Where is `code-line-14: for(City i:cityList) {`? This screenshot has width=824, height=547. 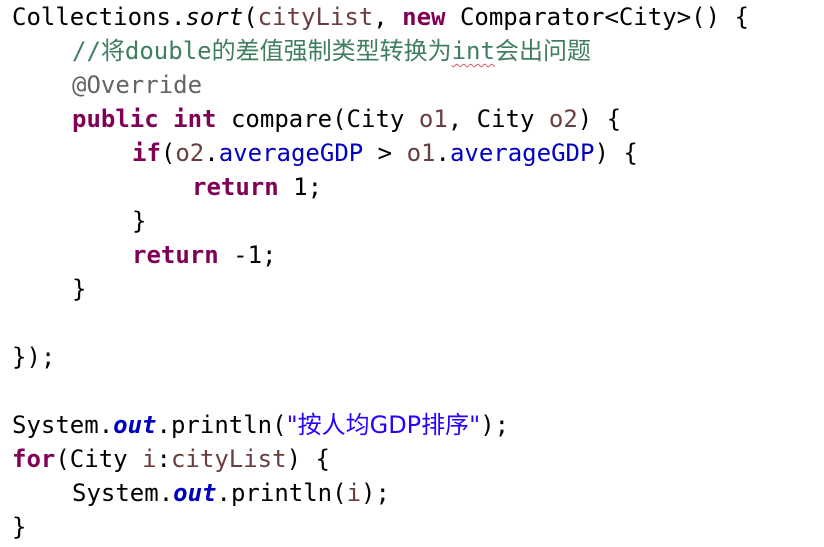
code-line-14: for(City i:cityList) { is located at coordinates (171, 459).